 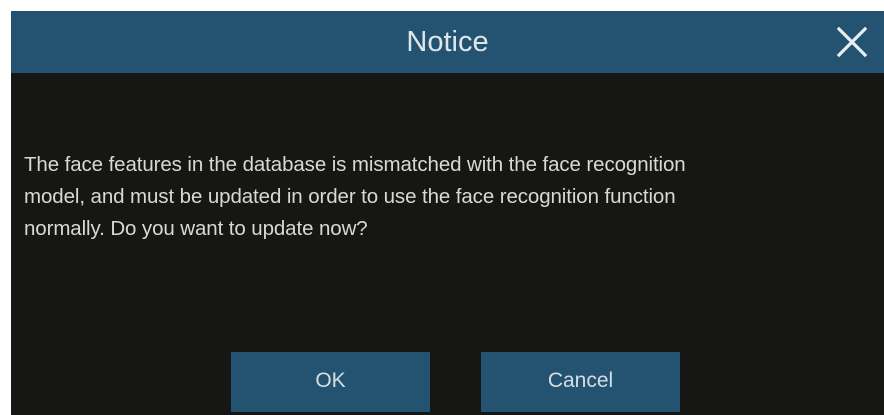 I want to click on dialog-title: Notice, so click(x=447, y=42).